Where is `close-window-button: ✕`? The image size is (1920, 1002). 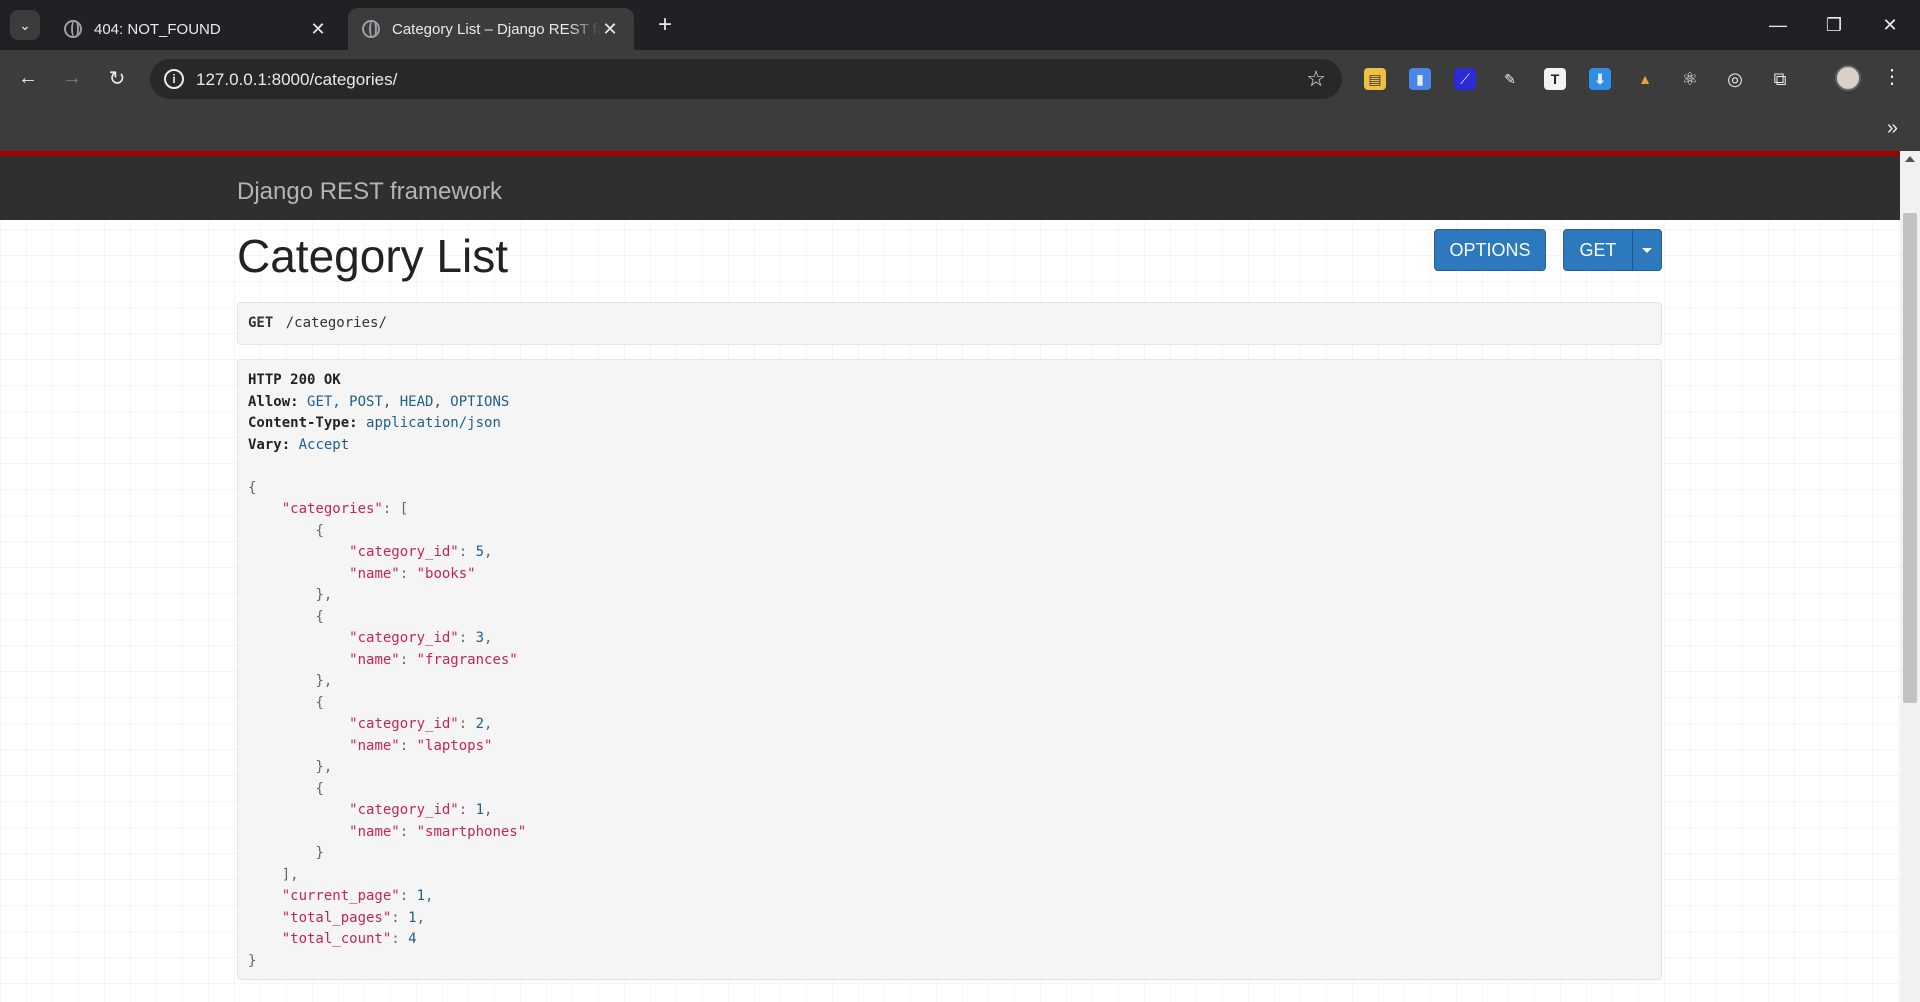 close-window-button: ✕ is located at coordinates (1890, 25).